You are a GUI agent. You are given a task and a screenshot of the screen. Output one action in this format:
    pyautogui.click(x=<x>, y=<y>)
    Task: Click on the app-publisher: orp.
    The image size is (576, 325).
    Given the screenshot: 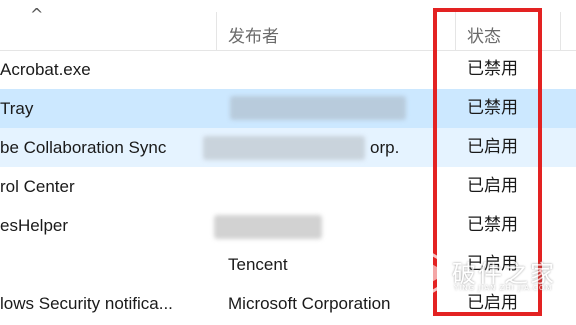 What is the action you would take?
    pyautogui.click(x=385, y=147)
    